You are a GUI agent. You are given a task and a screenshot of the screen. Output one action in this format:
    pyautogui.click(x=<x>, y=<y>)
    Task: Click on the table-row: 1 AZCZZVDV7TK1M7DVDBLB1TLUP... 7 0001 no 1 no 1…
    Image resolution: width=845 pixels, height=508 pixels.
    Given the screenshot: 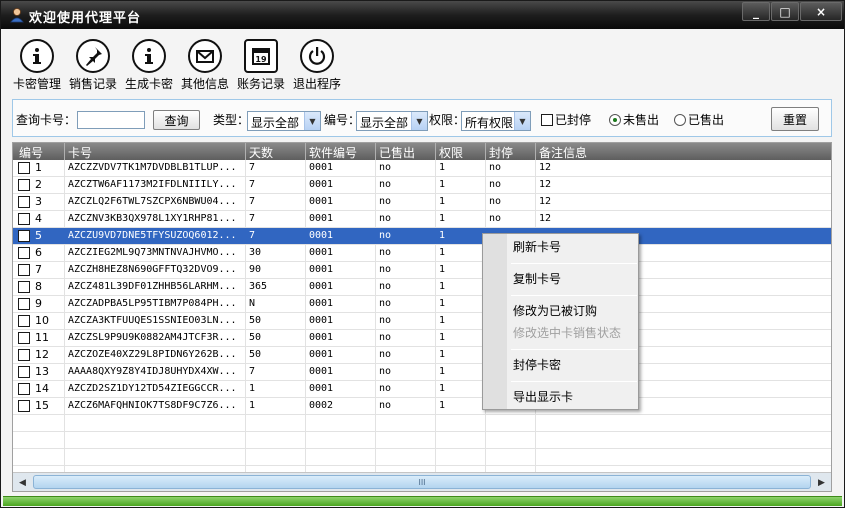 What is the action you would take?
    pyautogui.click(x=422, y=168)
    